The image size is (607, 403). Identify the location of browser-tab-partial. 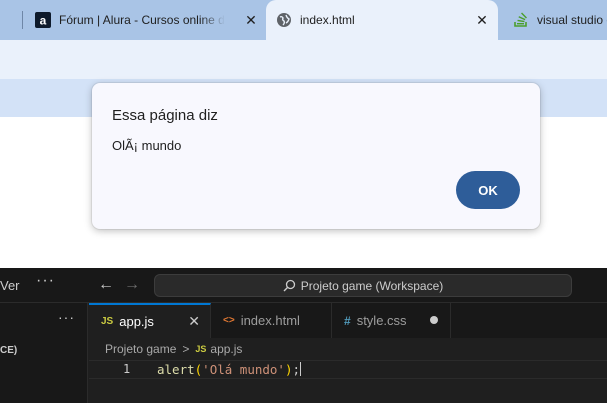
(10, 20).